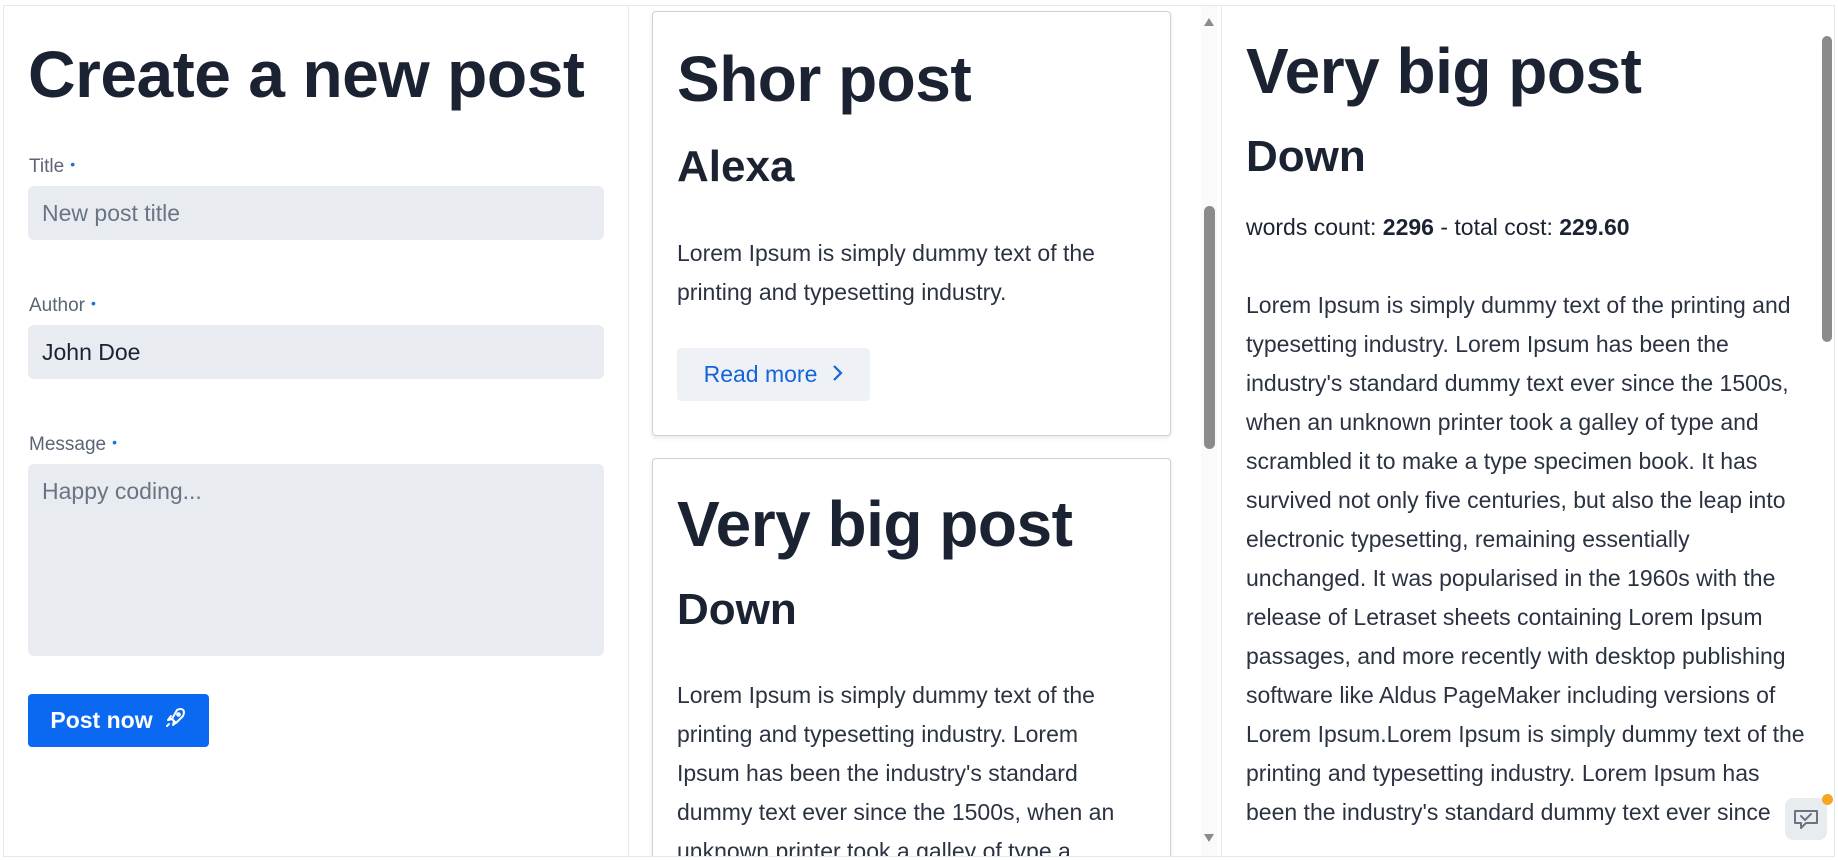 The width and height of the screenshot is (1838, 860). I want to click on message-label: Message •, so click(73, 444).